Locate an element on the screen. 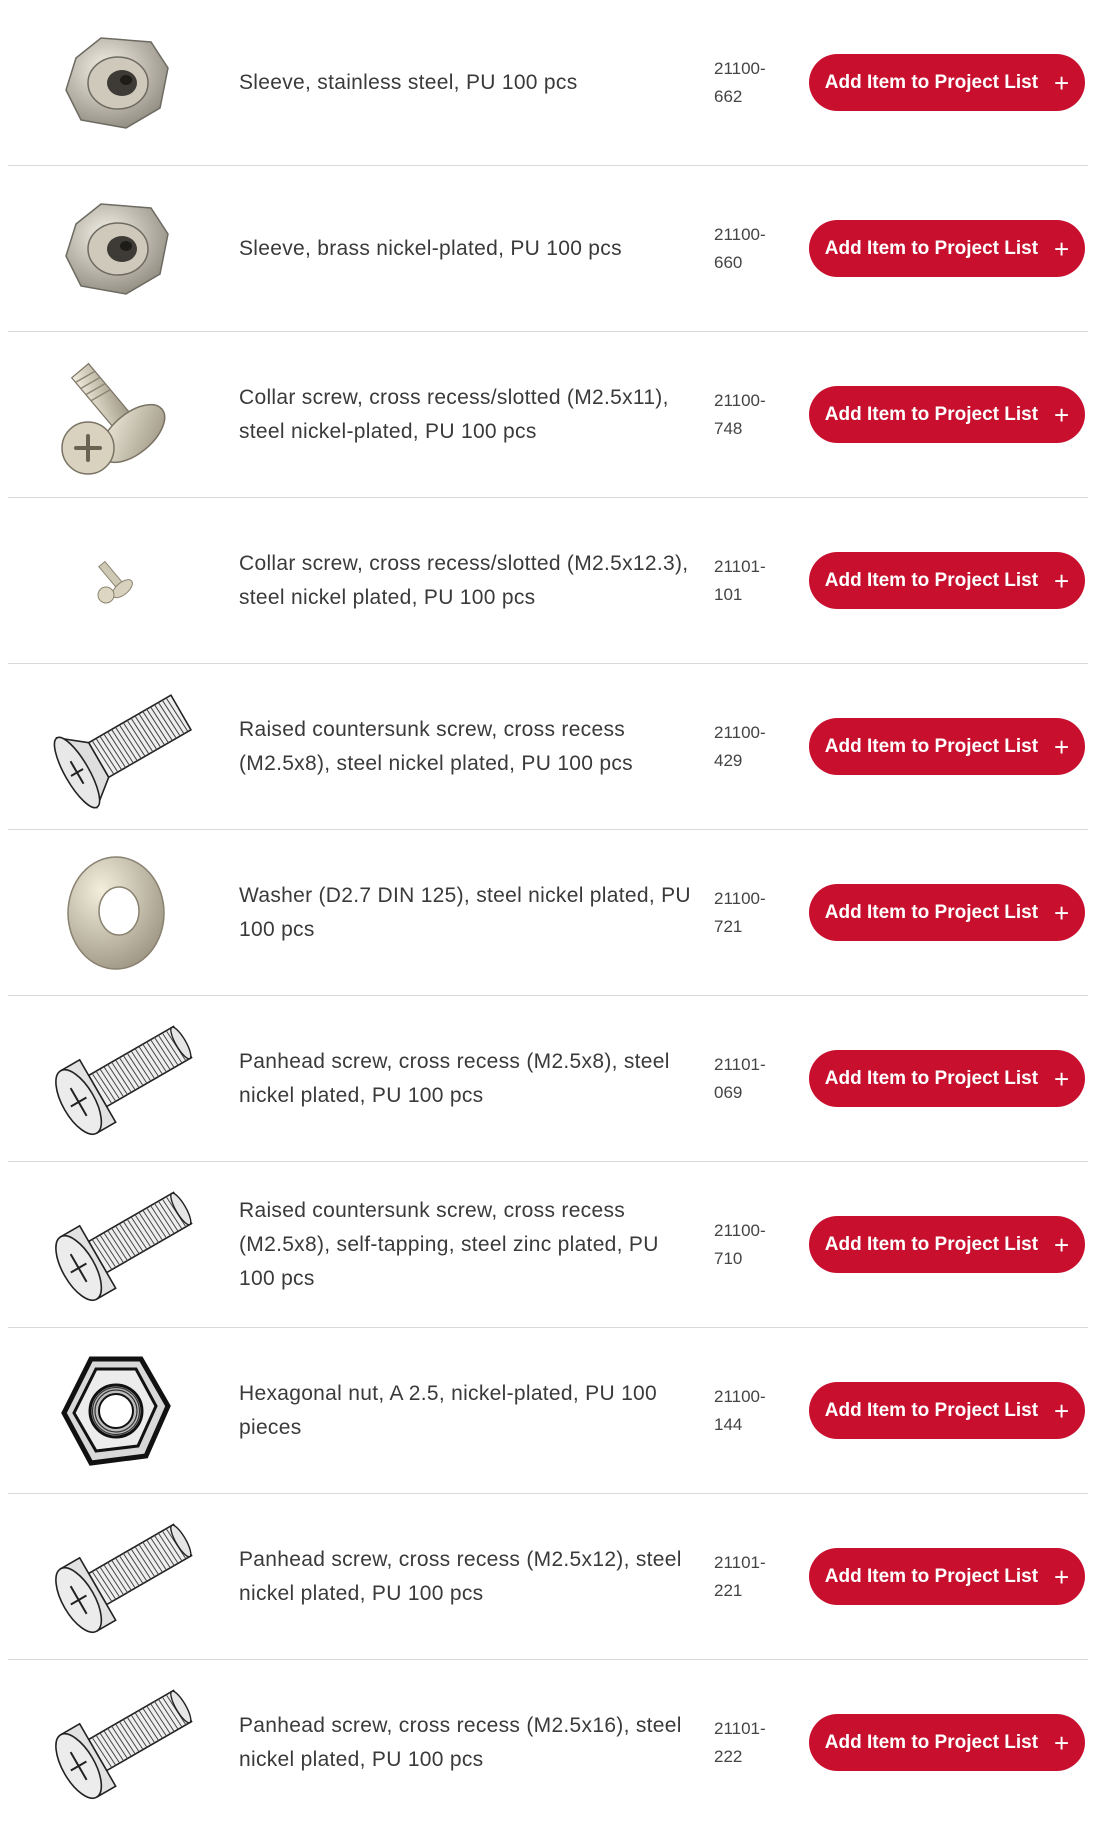 The height and width of the screenshot is (1825, 1095). hex-nut-icon is located at coordinates (115, 1411).